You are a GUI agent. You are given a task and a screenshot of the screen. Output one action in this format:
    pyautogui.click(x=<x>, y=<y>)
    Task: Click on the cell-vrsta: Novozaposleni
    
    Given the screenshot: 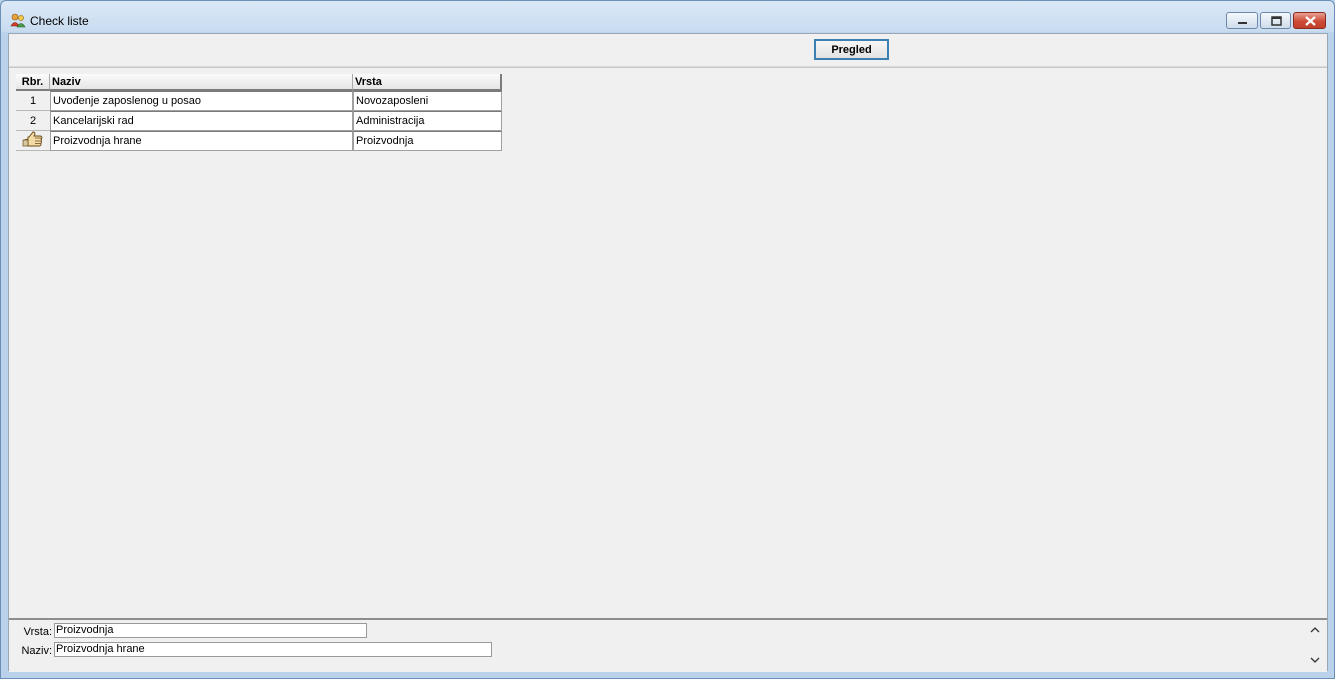 What is the action you would take?
    pyautogui.click(x=427, y=101)
    